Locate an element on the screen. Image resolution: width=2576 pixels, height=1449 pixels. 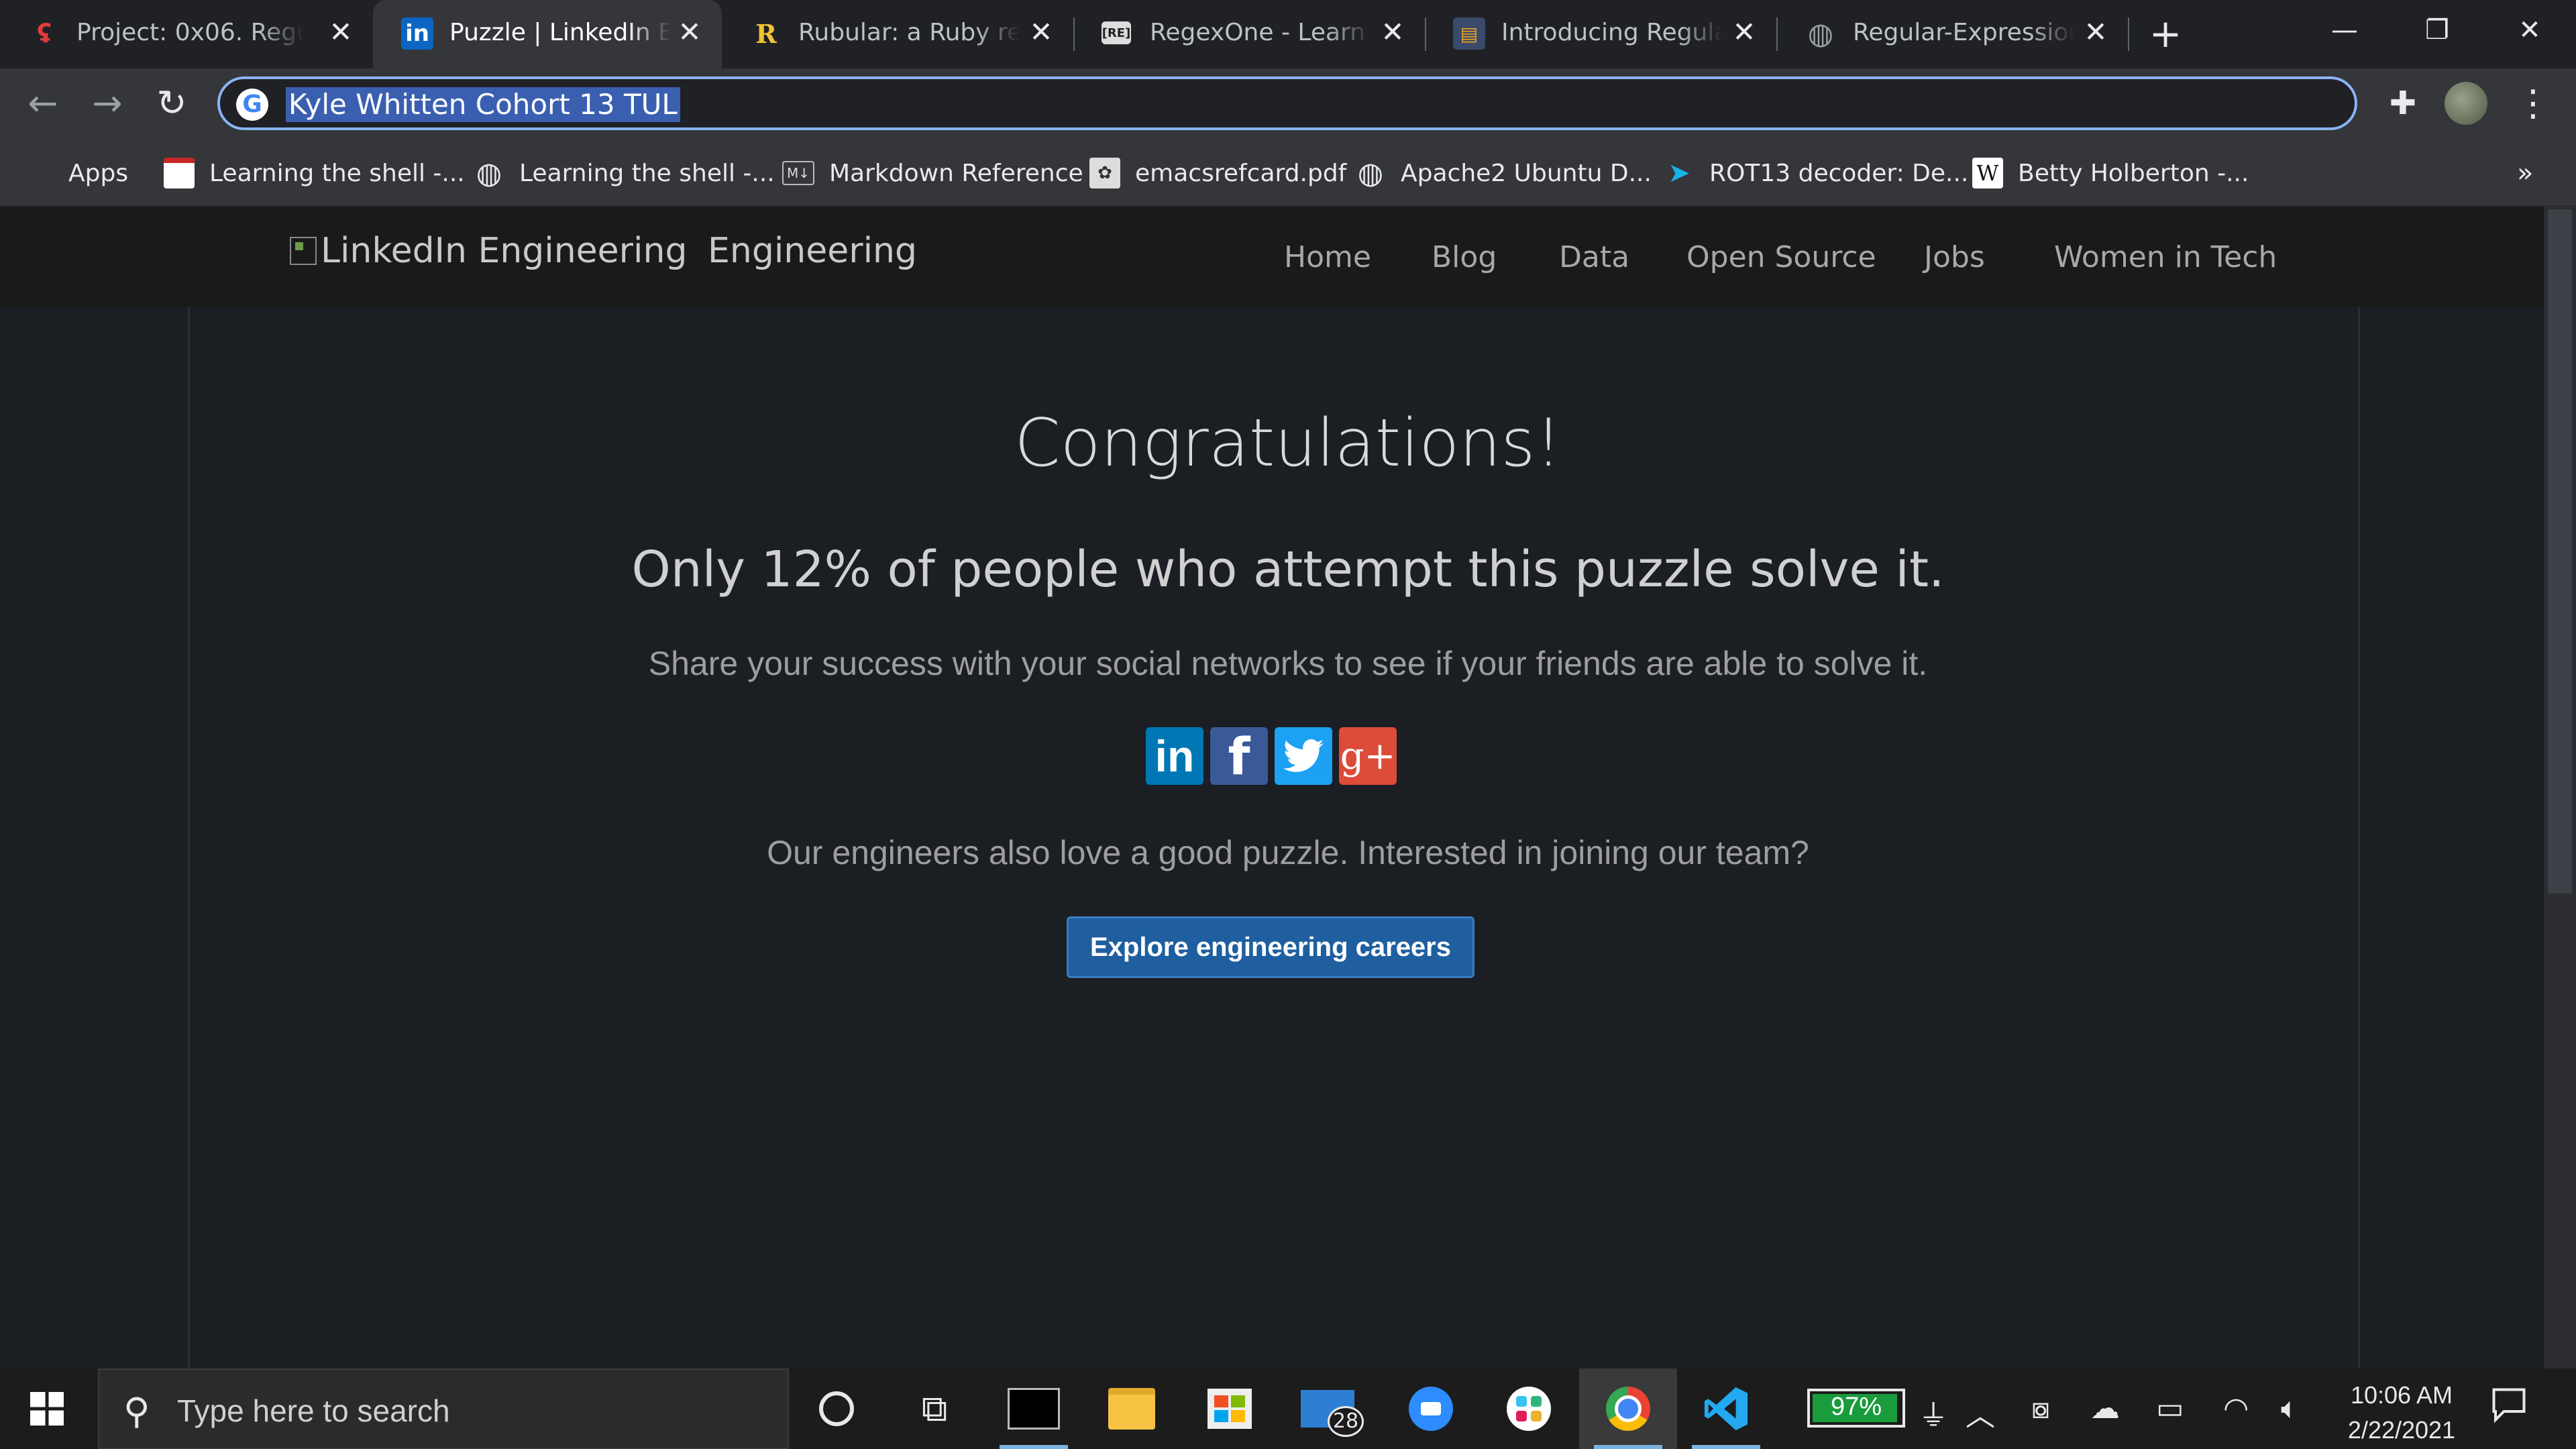
share-googleplus-button: g+ is located at coordinates (1368, 756).